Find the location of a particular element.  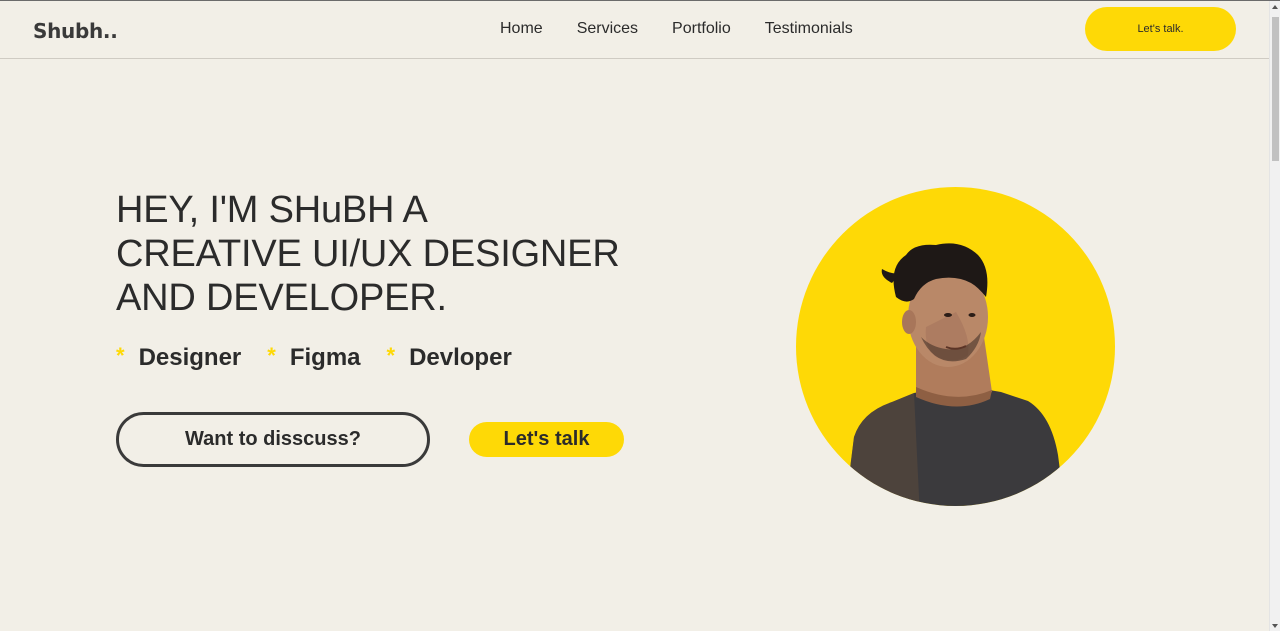

skill-label: Figma is located at coordinates (325, 357).